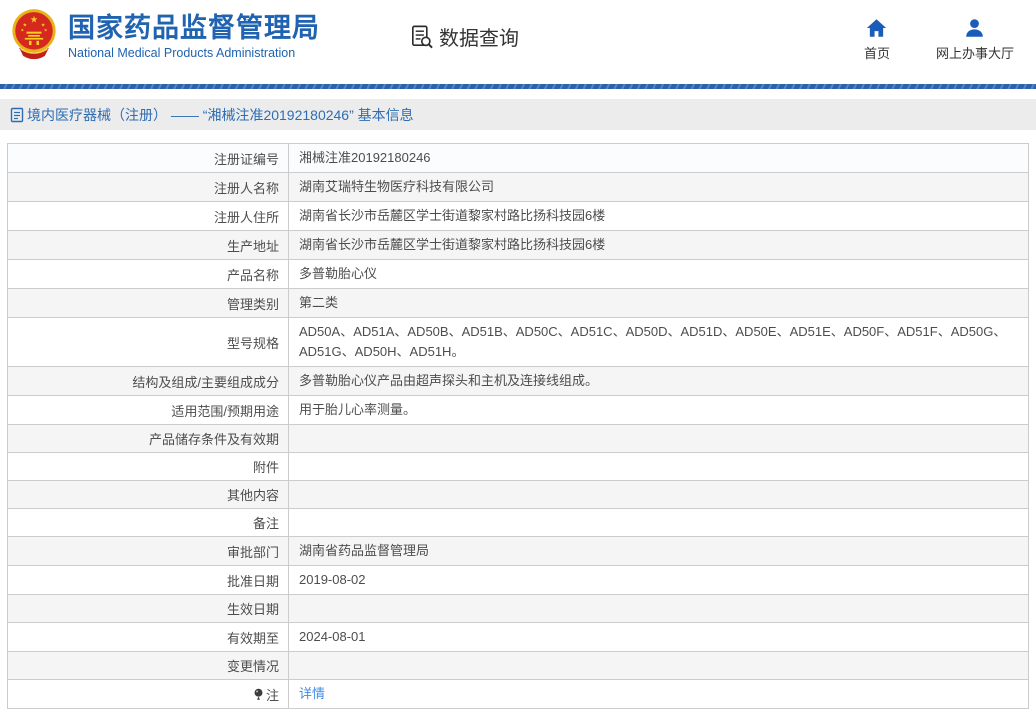  Describe the element at coordinates (148, 216) in the screenshot. I see `row-label: 注册人住所` at that location.